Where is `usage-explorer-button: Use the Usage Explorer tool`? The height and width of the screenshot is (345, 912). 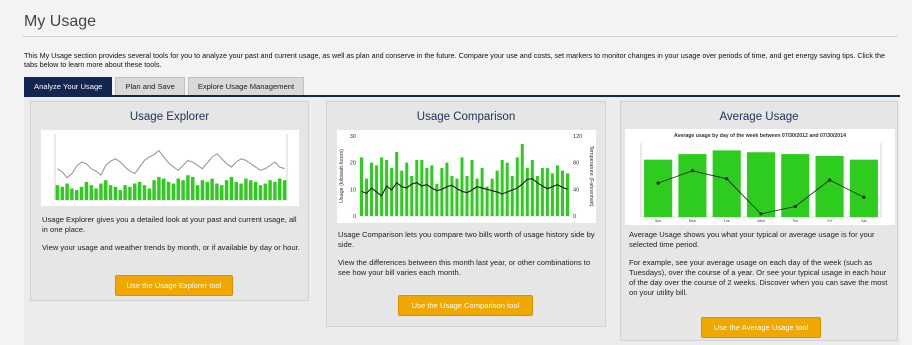 usage-explorer-button: Use the Usage Explorer tool is located at coordinates (174, 285).